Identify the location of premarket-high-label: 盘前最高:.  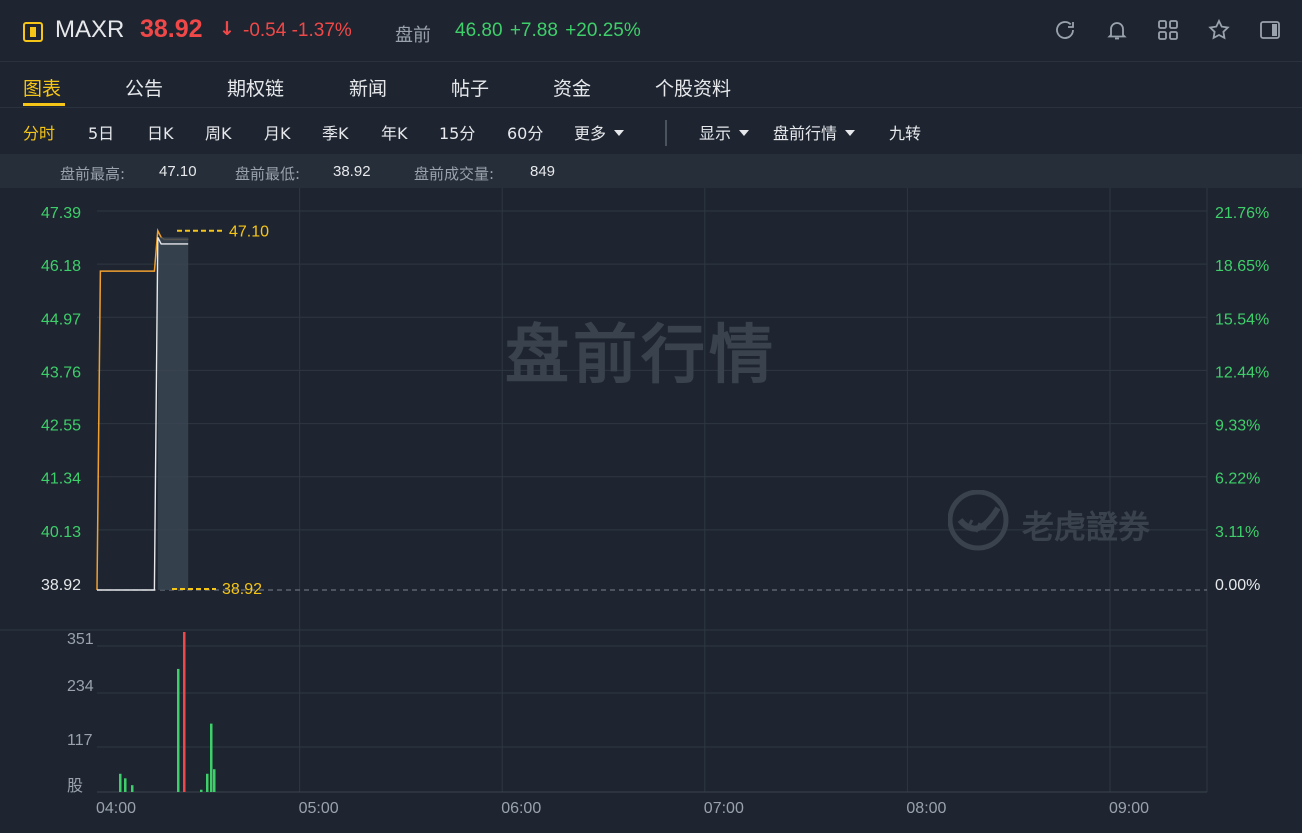
(93, 174).